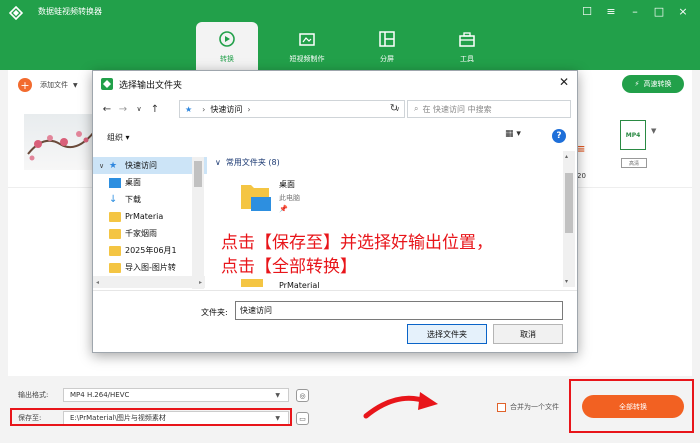 The height and width of the screenshot is (443, 700). Describe the element at coordinates (141, 233) in the screenshot. I see `tree-item-label: 千家烟雨` at that location.